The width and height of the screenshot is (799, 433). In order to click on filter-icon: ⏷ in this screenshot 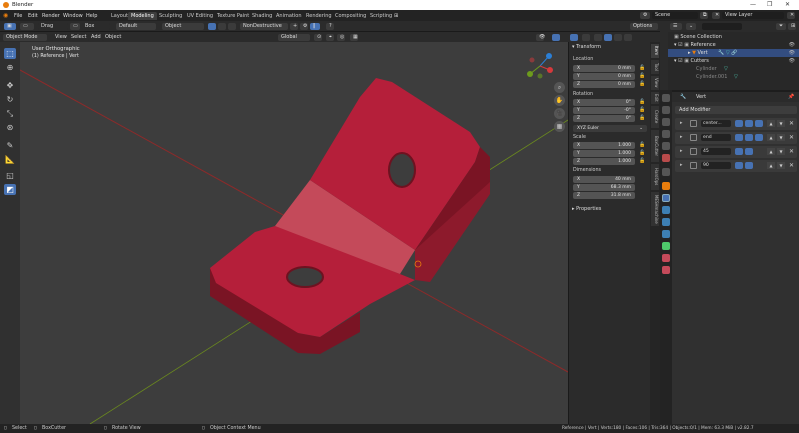, I will do `click(781, 26)`.